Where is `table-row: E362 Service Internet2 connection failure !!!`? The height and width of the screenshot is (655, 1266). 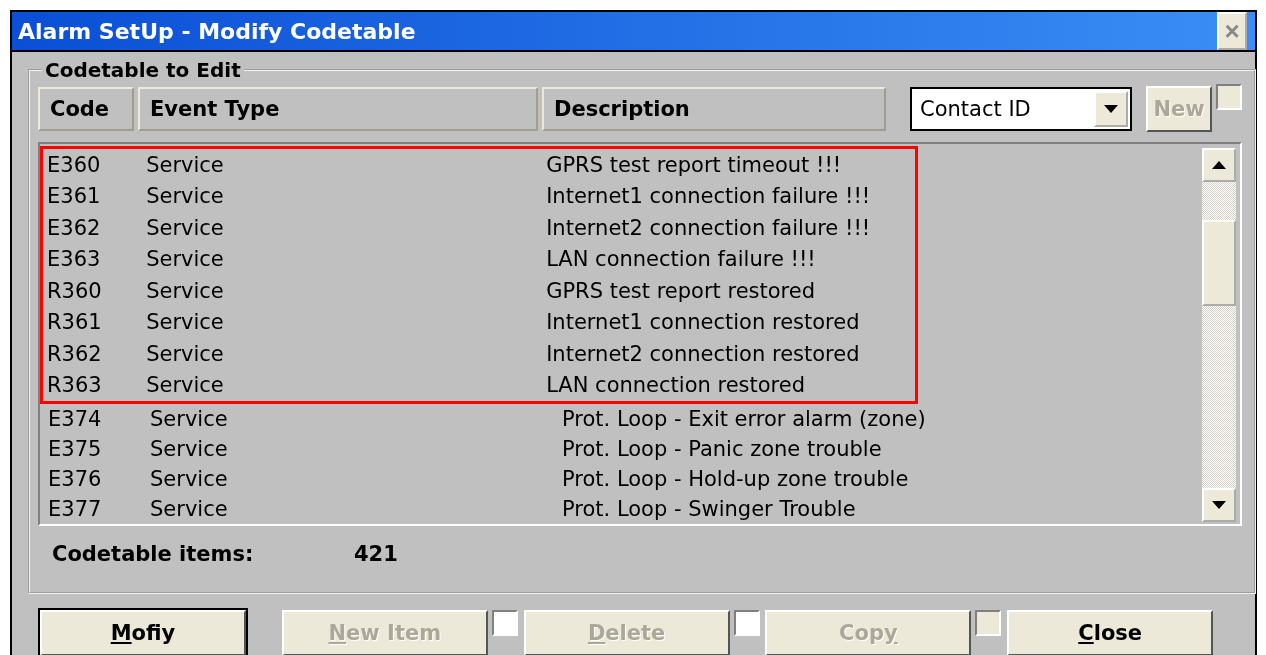
table-row: E362 Service Internet2 connection failure !!! is located at coordinates (479, 228).